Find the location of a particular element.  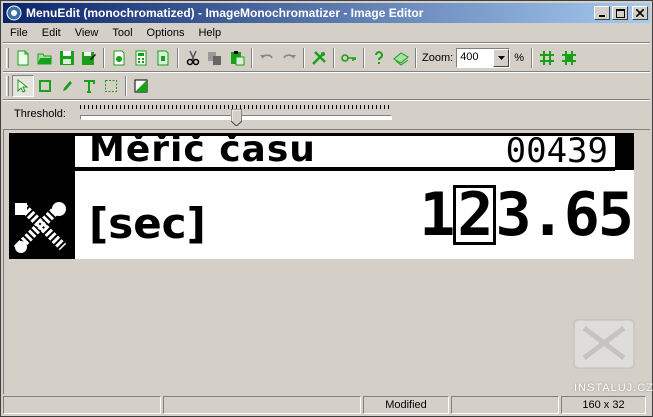

pencil-icon is located at coordinates (67, 86).